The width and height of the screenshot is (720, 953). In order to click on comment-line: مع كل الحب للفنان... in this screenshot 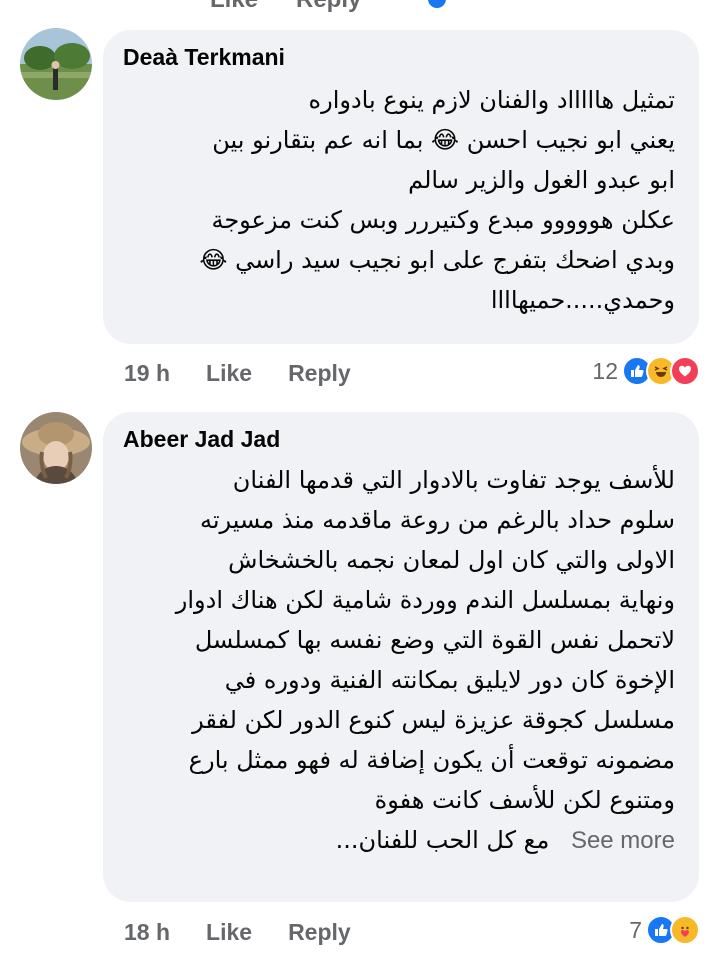, I will do `click(442, 840)`.